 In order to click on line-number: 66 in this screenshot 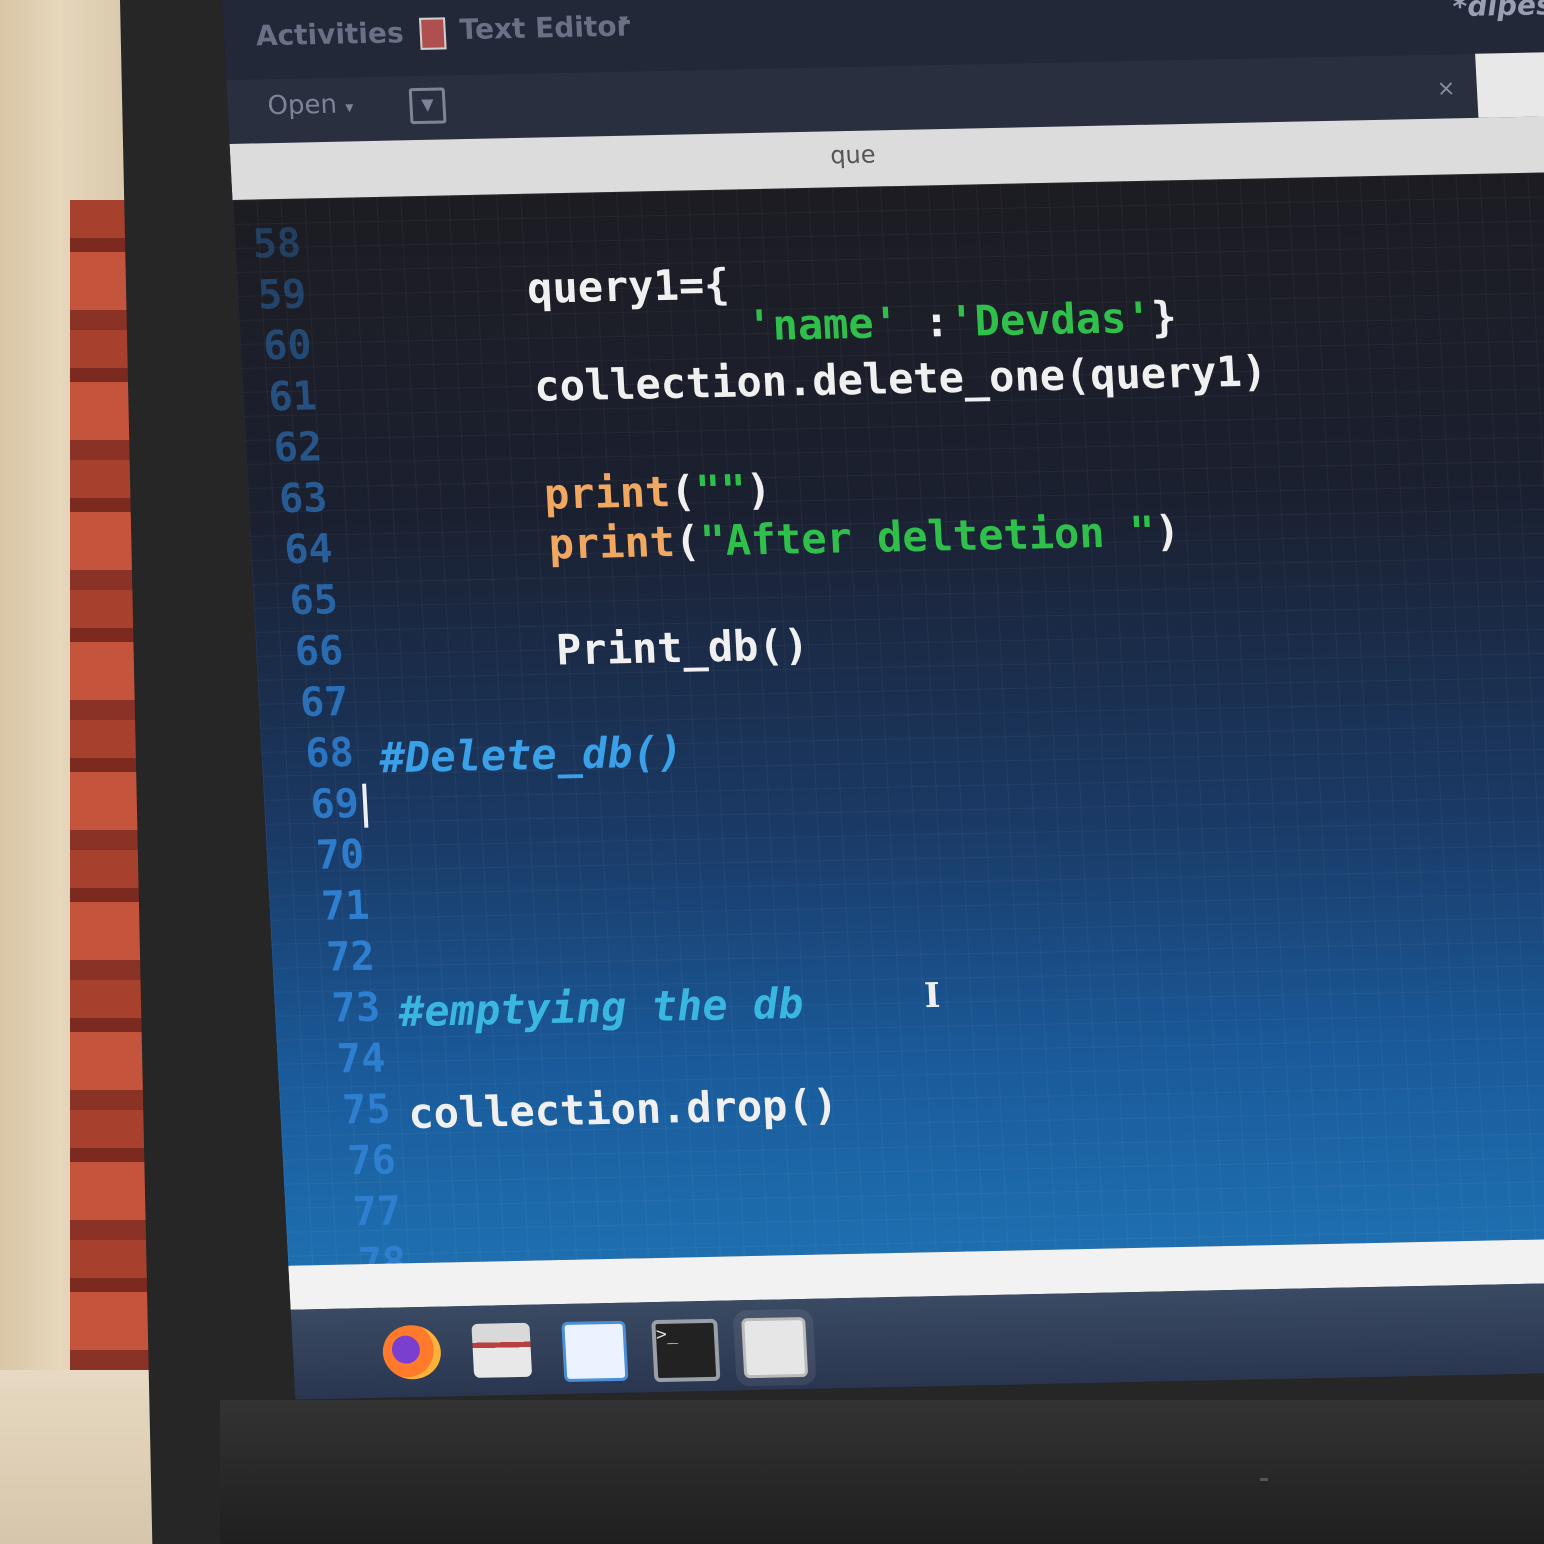, I will do `click(319, 652)`.